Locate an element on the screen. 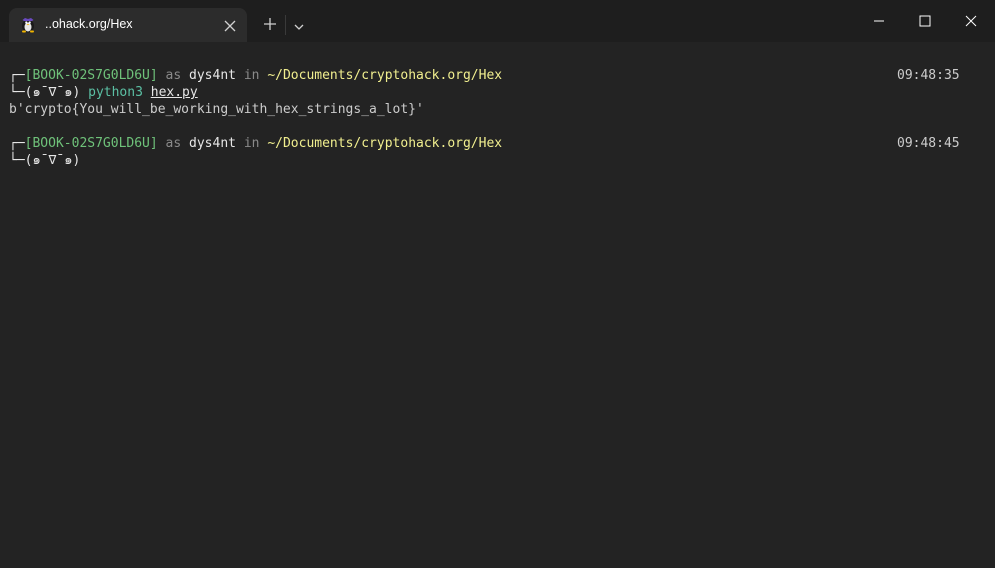 This screenshot has width=995, height=568. command-arg: hex.py is located at coordinates (174, 92).